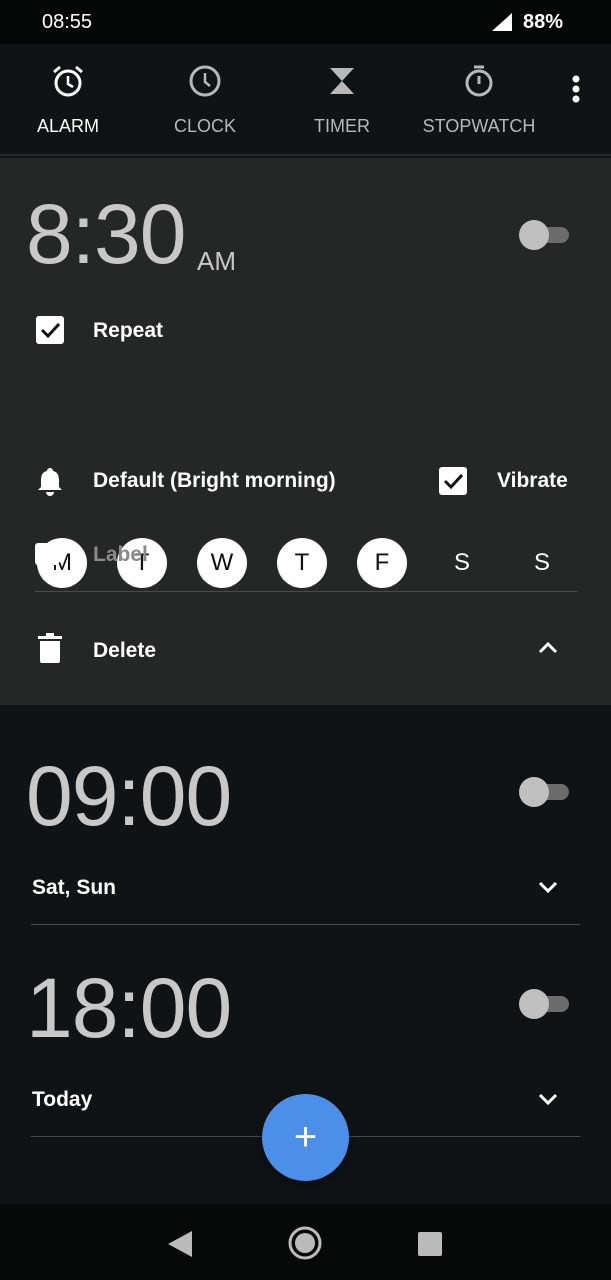 This screenshot has width=611, height=1280. I want to click on bell-icon, so click(50, 482).